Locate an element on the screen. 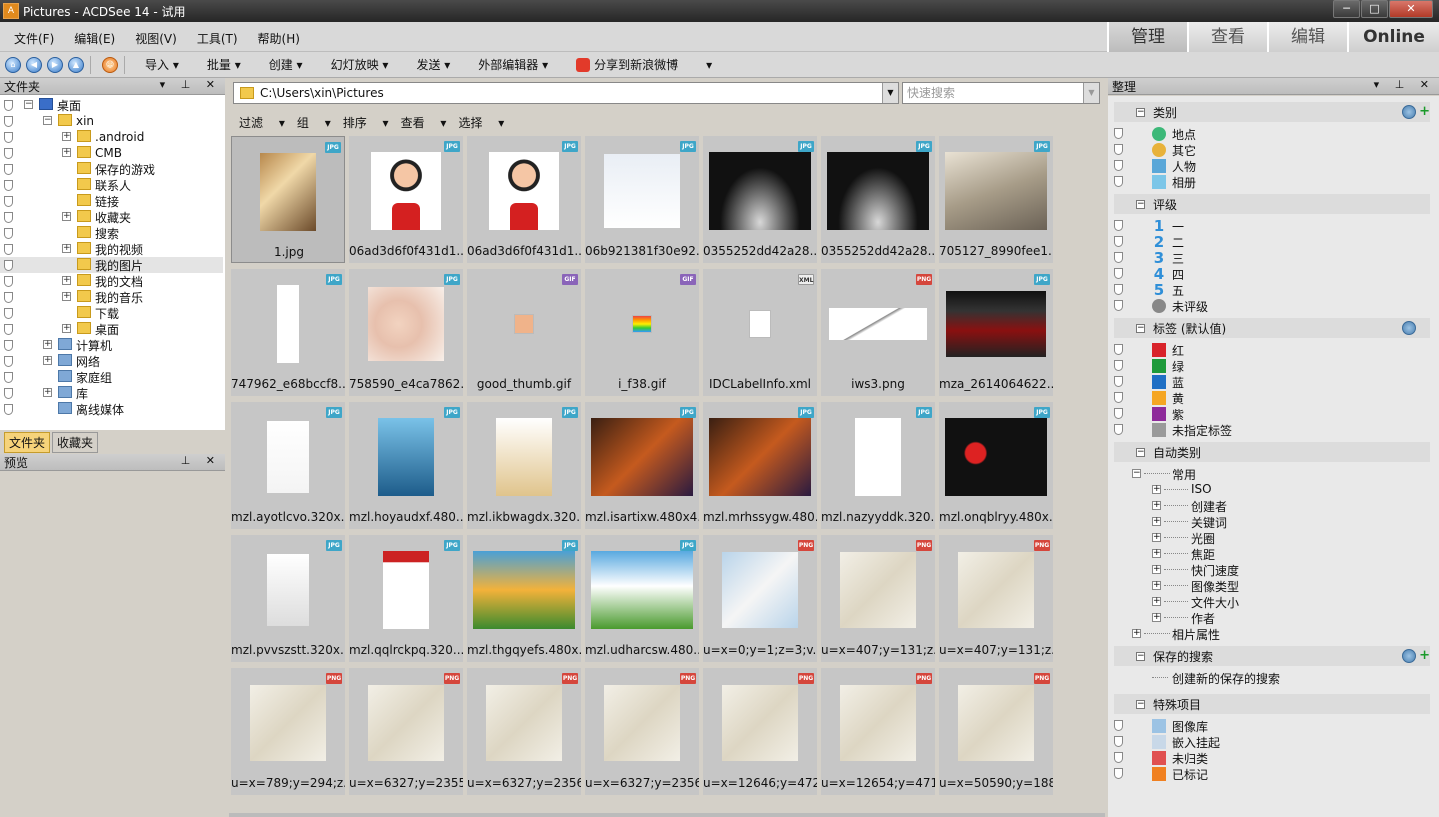 Image resolution: width=1439 pixels, height=817 pixels. horizontal-scrollbar is located at coordinates (667, 815).